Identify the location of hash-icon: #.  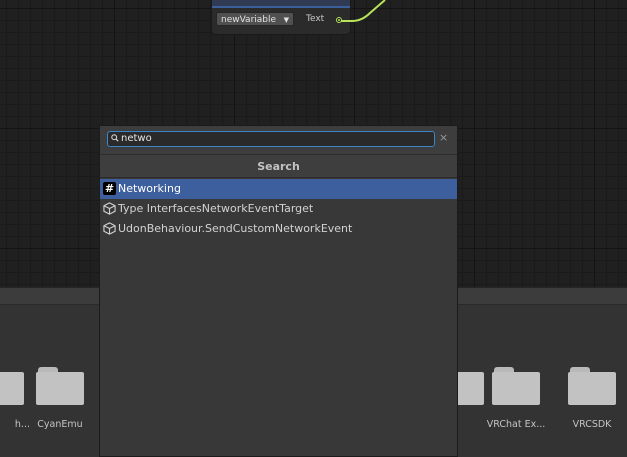
(109, 188).